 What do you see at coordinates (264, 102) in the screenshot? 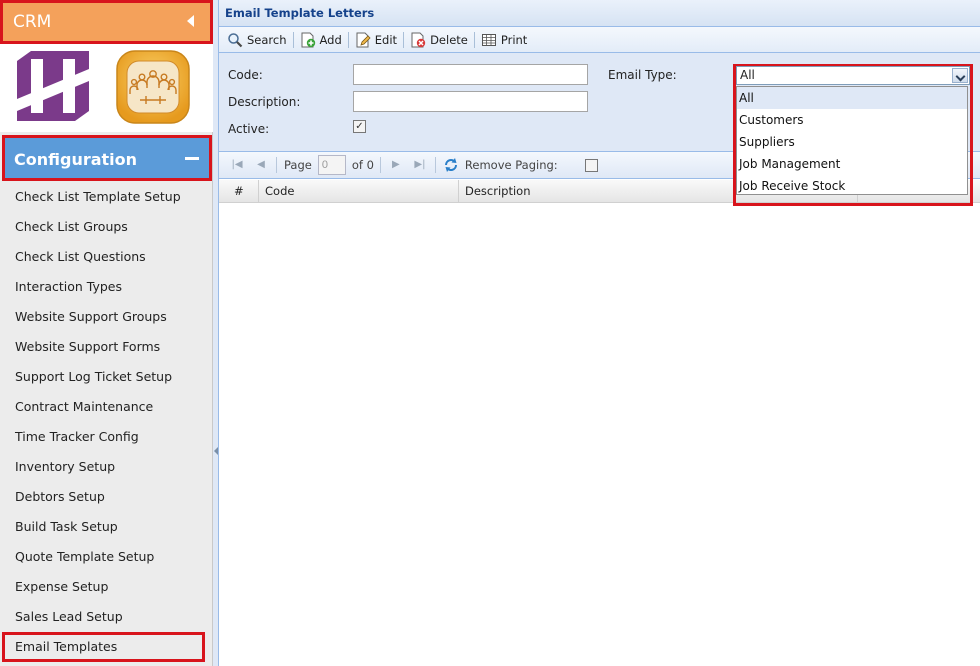
I see `description-label: Description:` at bounding box center [264, 102].